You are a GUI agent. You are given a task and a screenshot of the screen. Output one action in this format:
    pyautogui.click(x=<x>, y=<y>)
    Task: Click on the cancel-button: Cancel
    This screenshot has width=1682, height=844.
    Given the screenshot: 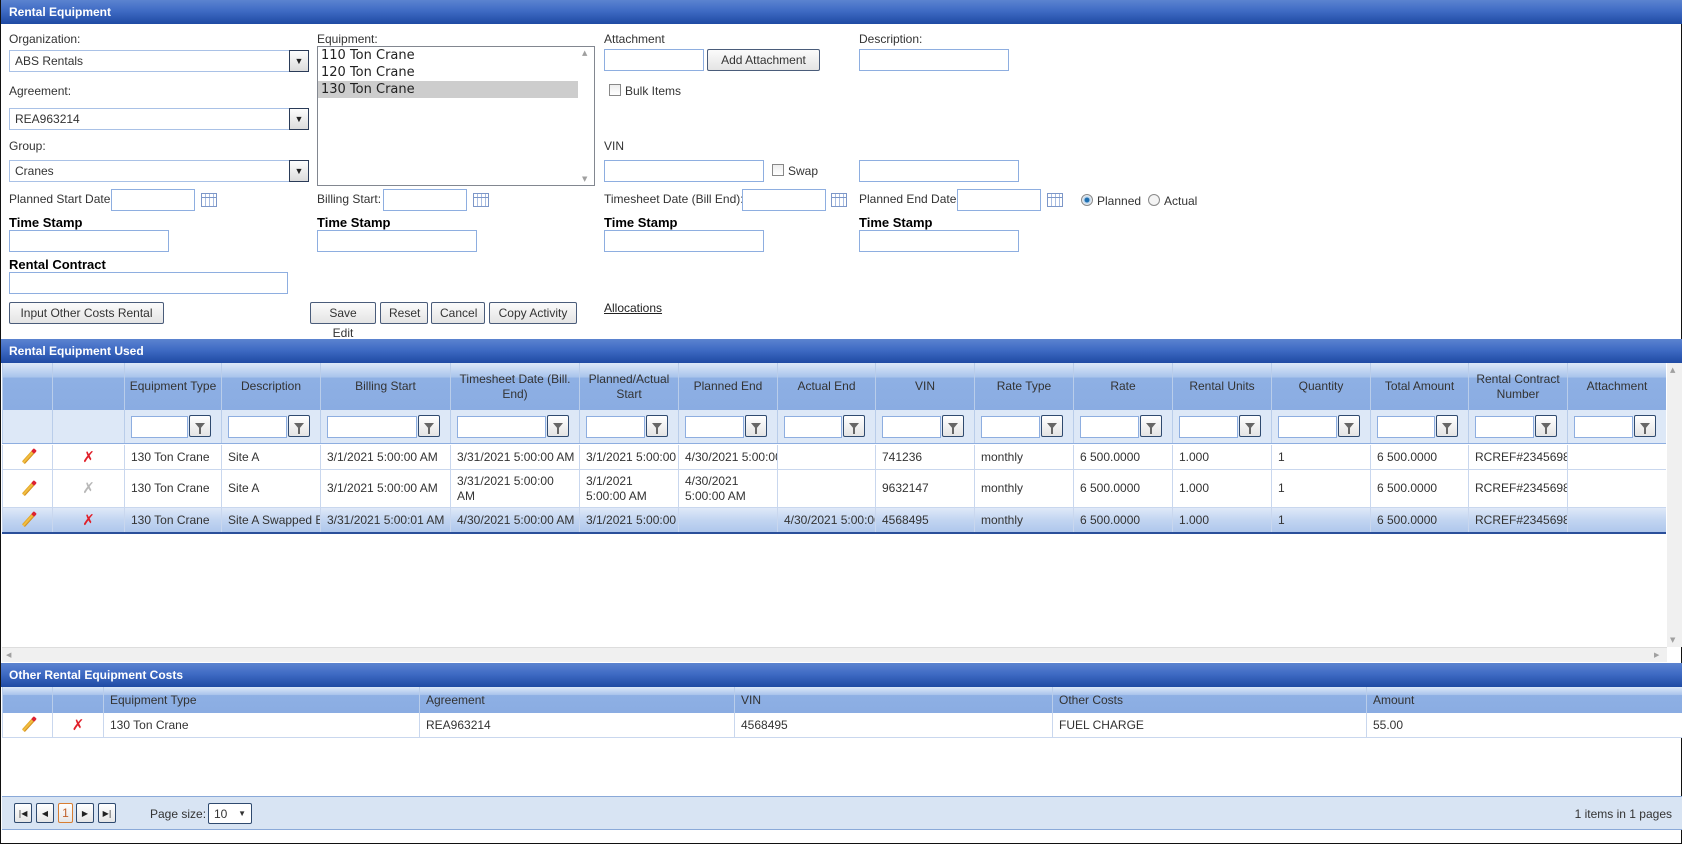 What is the action you would take?
    pyautogui.click(x=458, y=313)
    